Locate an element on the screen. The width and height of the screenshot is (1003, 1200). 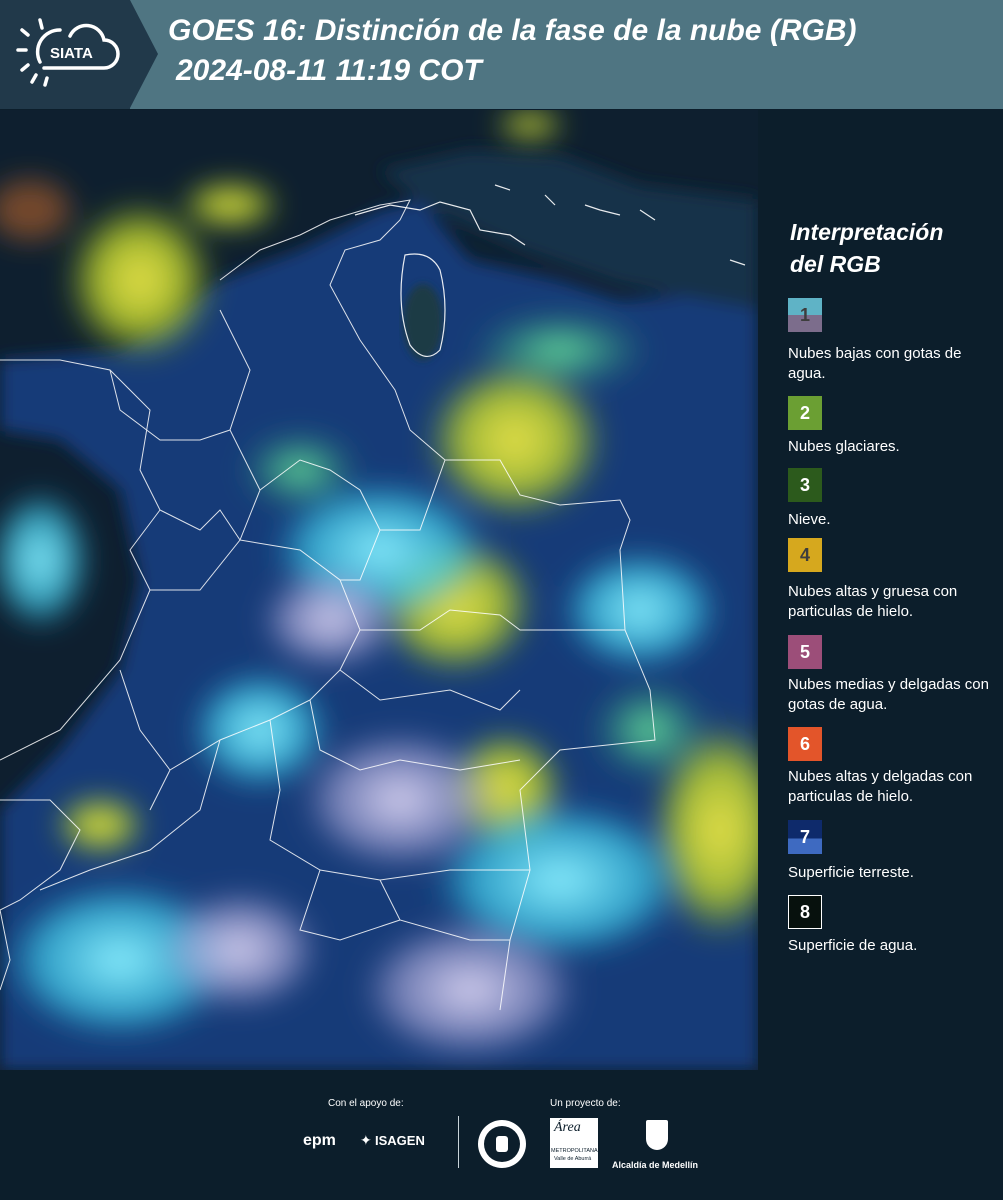
project-label: Un proyecto de: is located at coordinates (585, 1103).